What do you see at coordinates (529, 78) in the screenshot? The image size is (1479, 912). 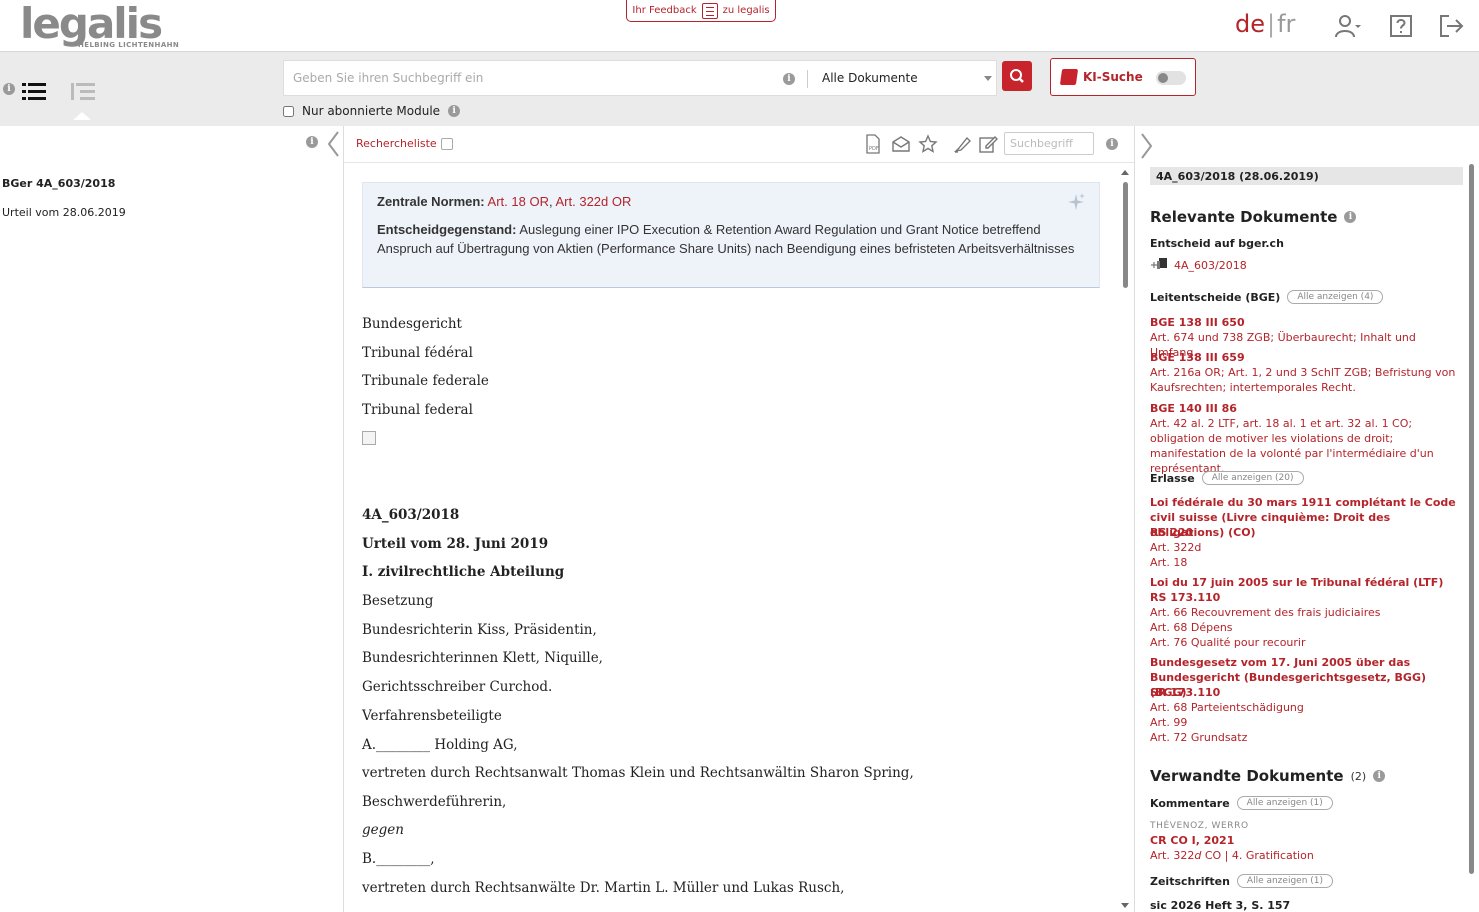 I see `search-input` at bounding box center [529, 78].